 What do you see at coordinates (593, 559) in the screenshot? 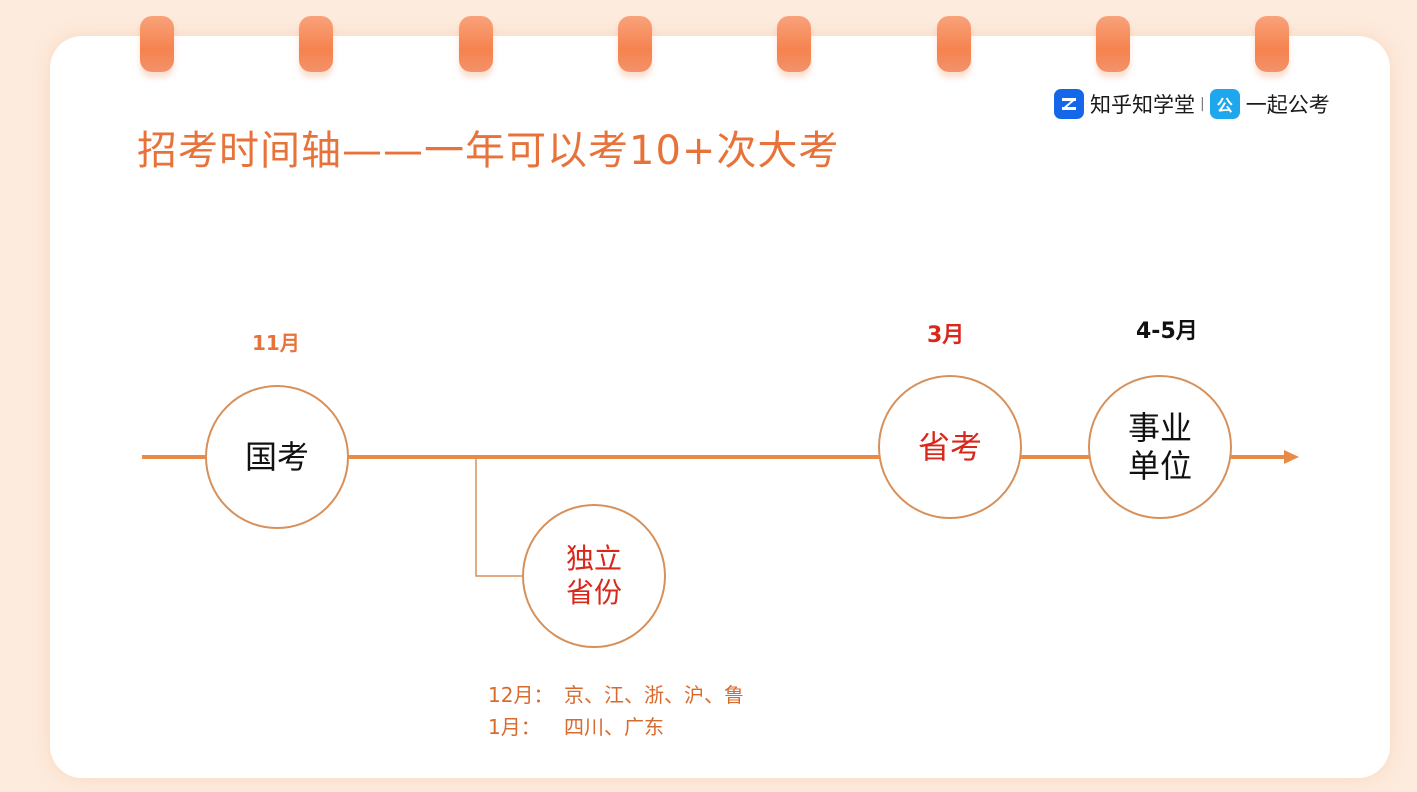
I see `node-duli-line1: 独立` at bounding box center [593, 559].